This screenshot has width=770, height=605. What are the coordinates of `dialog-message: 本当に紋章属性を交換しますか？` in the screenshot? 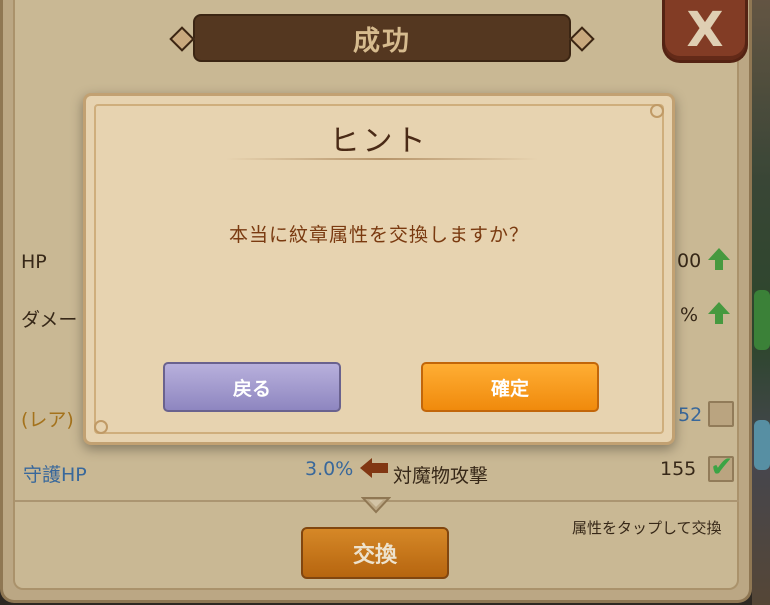 It's located at (378, 235).